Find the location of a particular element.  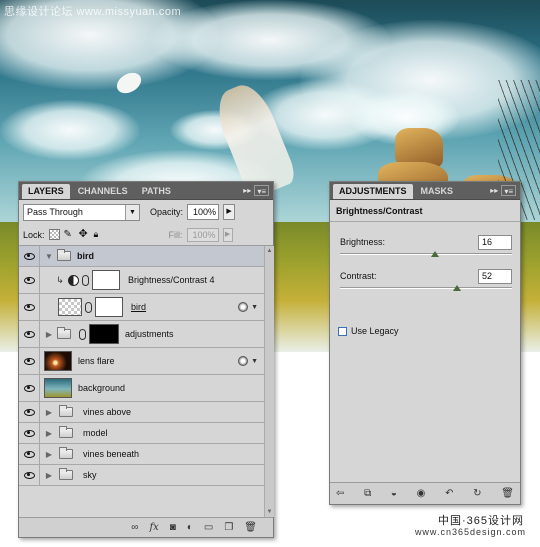

adjustment-layer-icon: ◐ is located at coordinates (190, 527).